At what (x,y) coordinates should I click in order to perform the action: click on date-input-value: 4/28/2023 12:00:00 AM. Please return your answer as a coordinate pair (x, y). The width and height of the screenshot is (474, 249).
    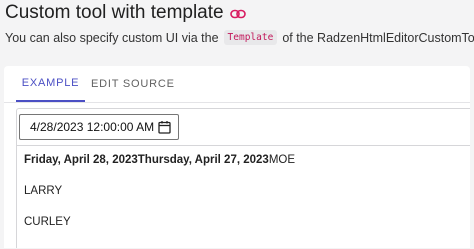
    Looking at the image, I should click on (92, 127).